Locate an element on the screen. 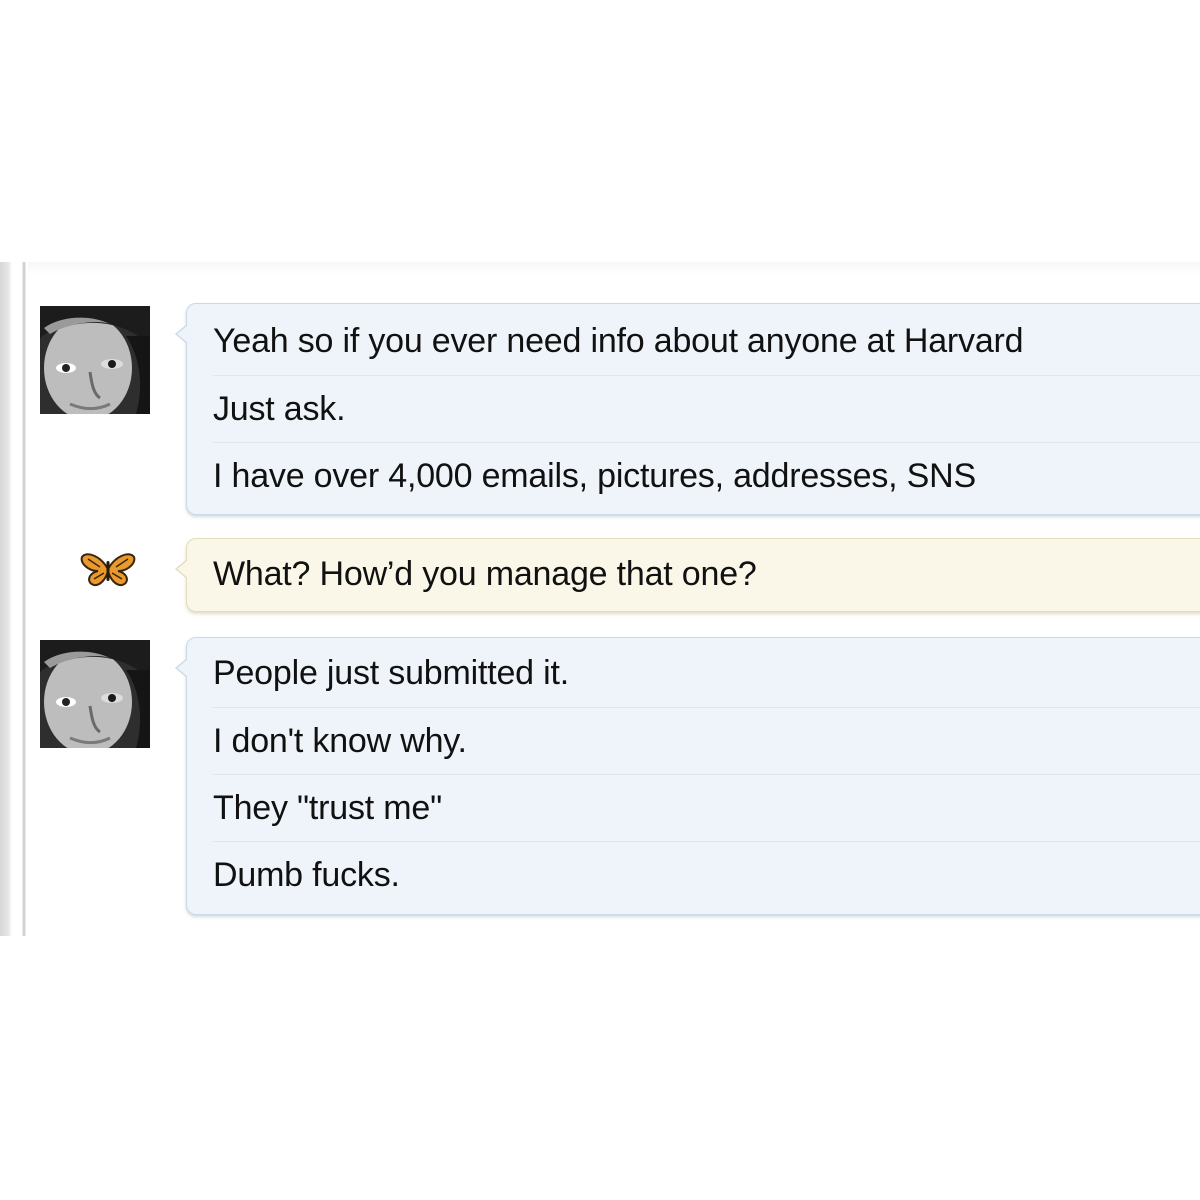  message-line: Just ask. is located at coordinates (706, 409).